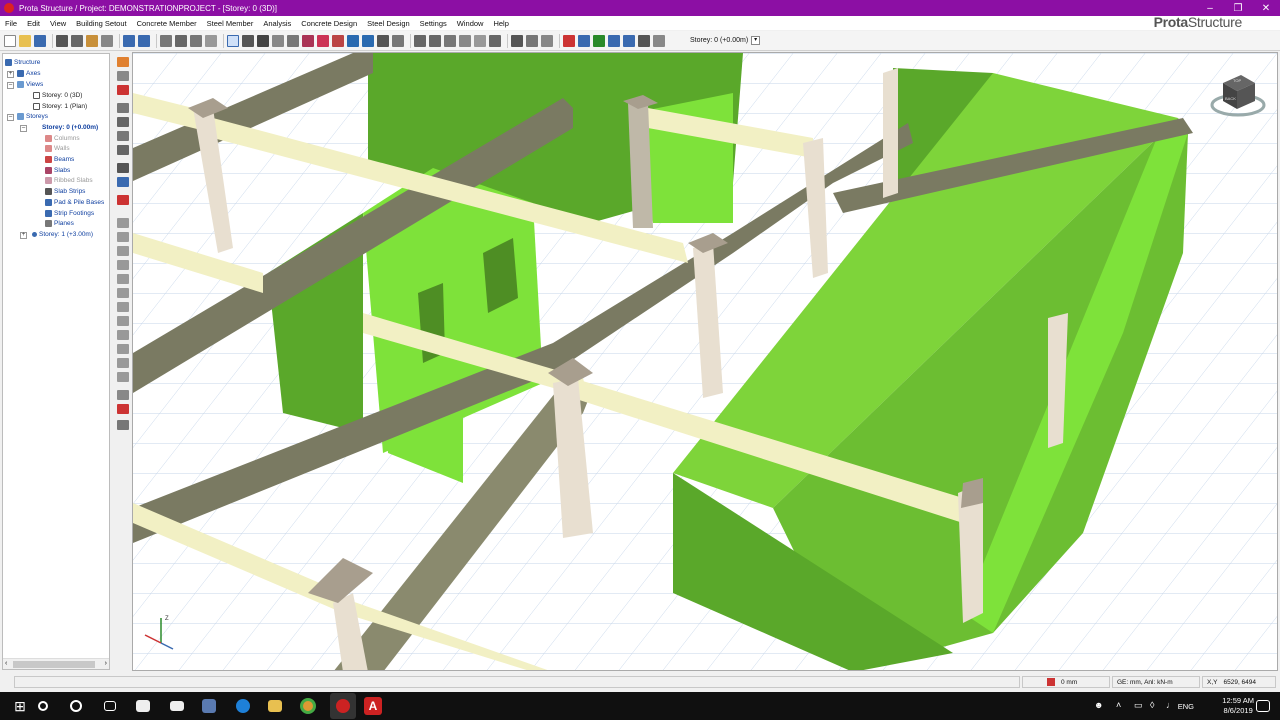 The height and width of the screenshot is (720, 1280). I want to click on prota-structure-taskbar-icon, so click(343, 706).